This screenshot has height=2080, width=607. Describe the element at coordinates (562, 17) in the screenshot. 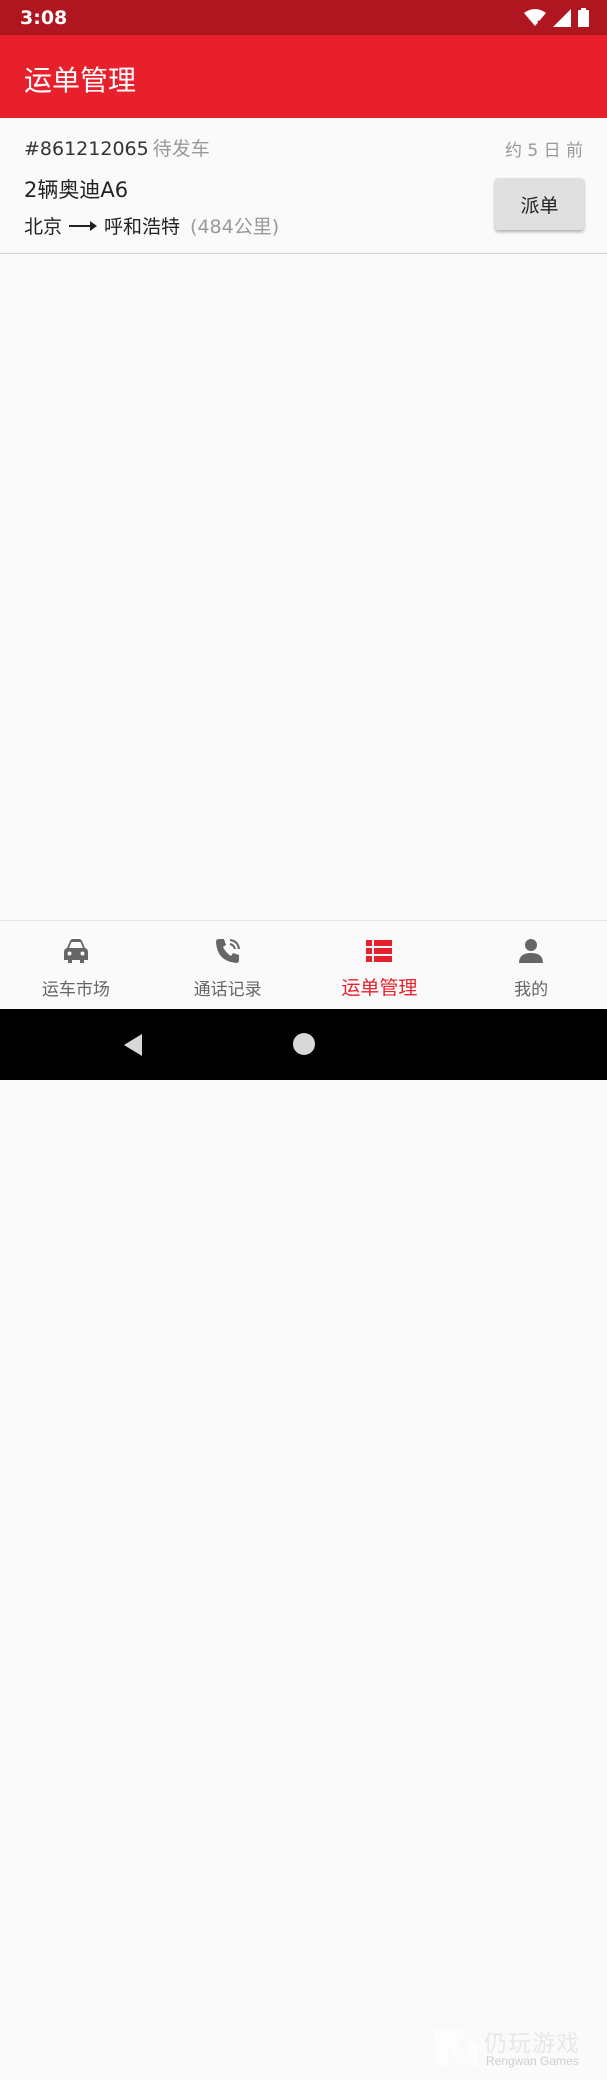

I see `signal-icon` at that location.